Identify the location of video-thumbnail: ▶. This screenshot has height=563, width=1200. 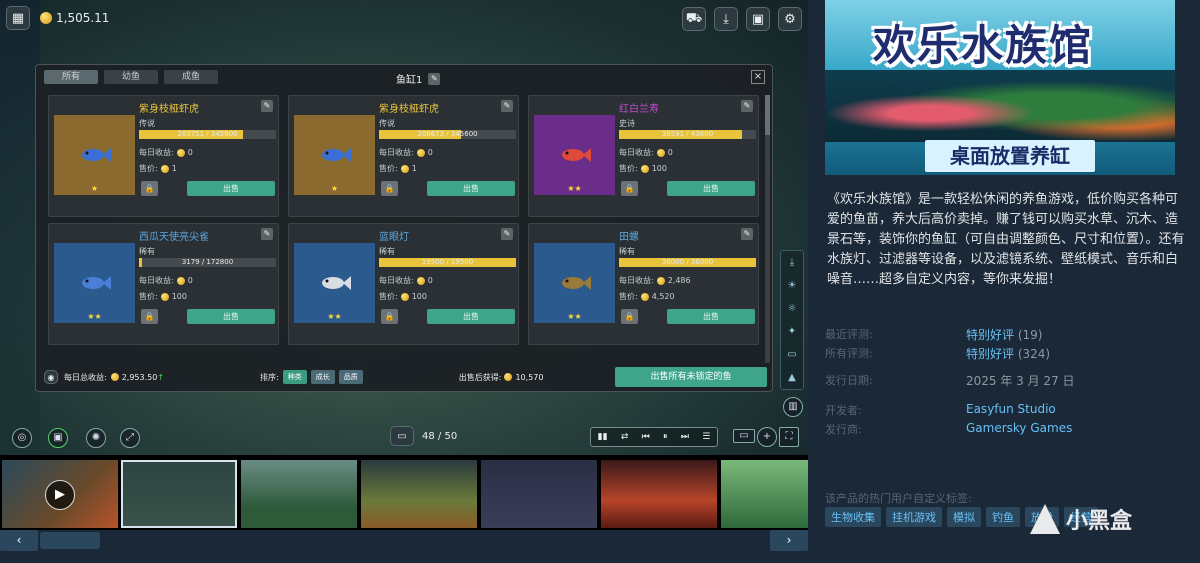
(60, 494).